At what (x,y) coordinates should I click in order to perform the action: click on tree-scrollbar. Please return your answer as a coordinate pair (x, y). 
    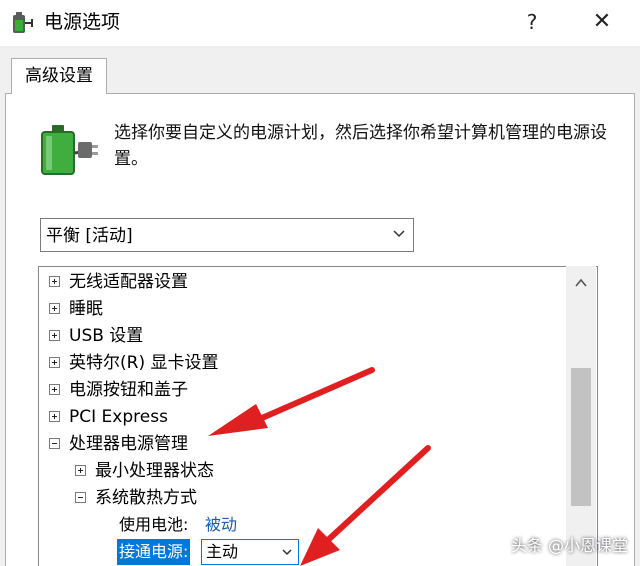
    Looking at the image, I should click on (581, 416).